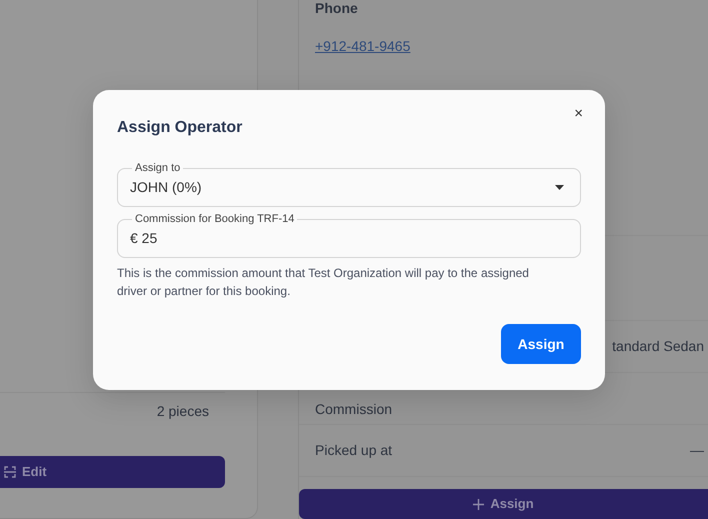 The width and height of the screenshot is (708, 519). Describe the element at coordinates (353, 450) in the screenshot. I see `detail-label: Picked up at` at that location.